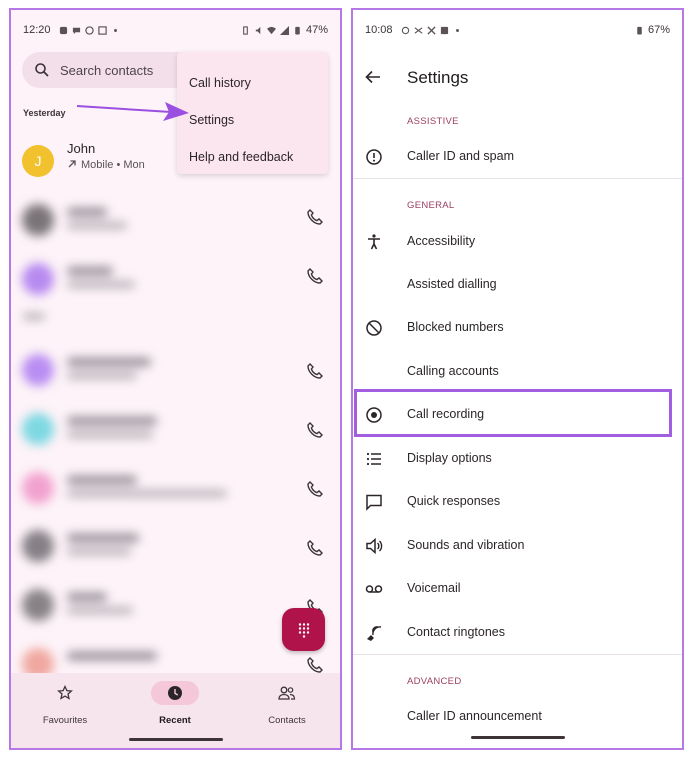 The width and height of the screenshot is (697, 763). What do you see at coordinates (287, 693) in the screenshot?
I see `people-icon` at bounding box center [287, 693].